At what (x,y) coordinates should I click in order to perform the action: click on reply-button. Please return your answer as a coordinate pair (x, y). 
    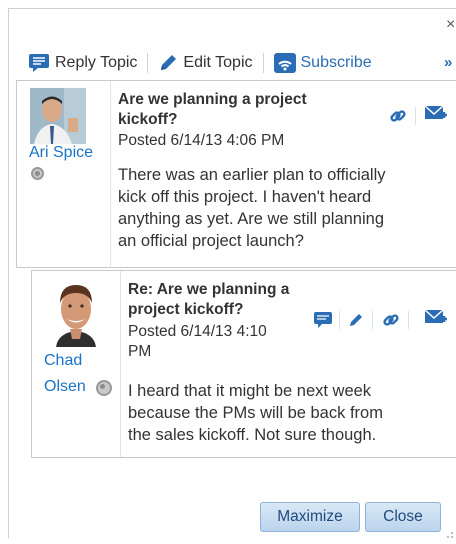
    Looking at the image, I should click on (323, 322).